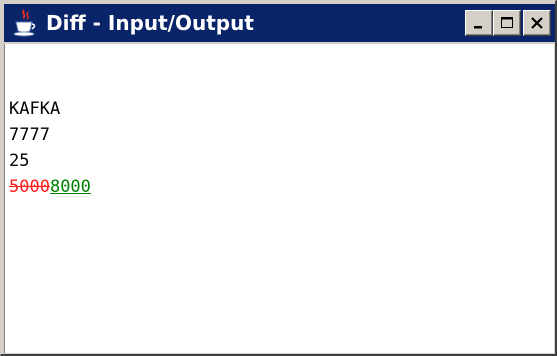 The width and height of the screenshot is (557, 356). I want to click on diff-changed-line: 50008000, so click(50, 187).